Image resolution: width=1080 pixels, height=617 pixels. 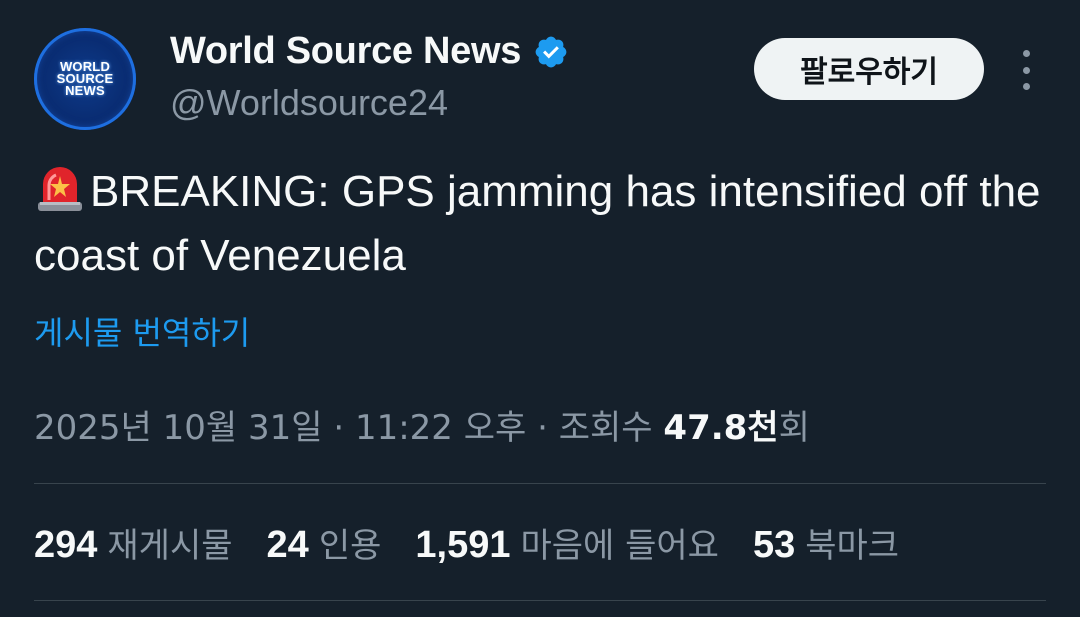 I want to click on views-suffix: 회, so click(x=794, y=428).